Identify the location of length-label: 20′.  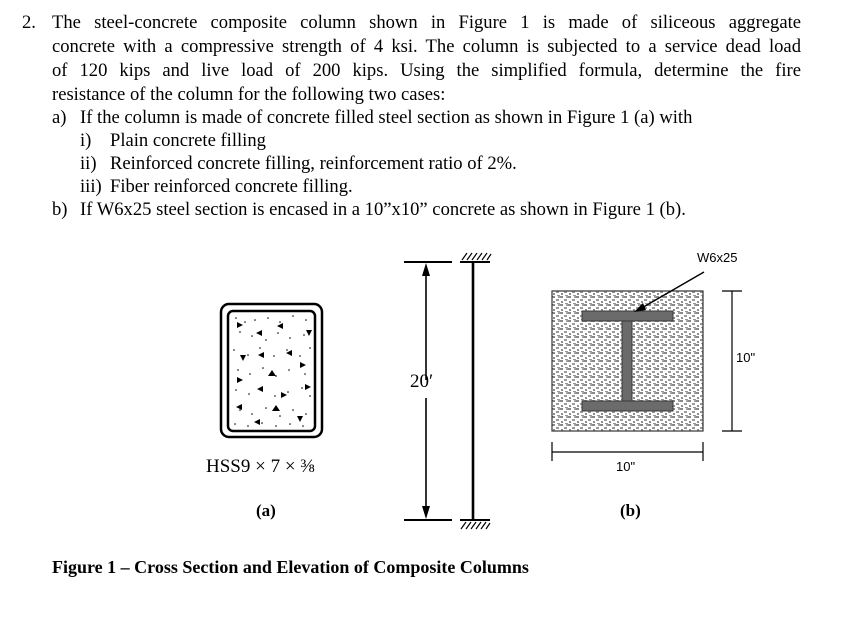
(421, 381).